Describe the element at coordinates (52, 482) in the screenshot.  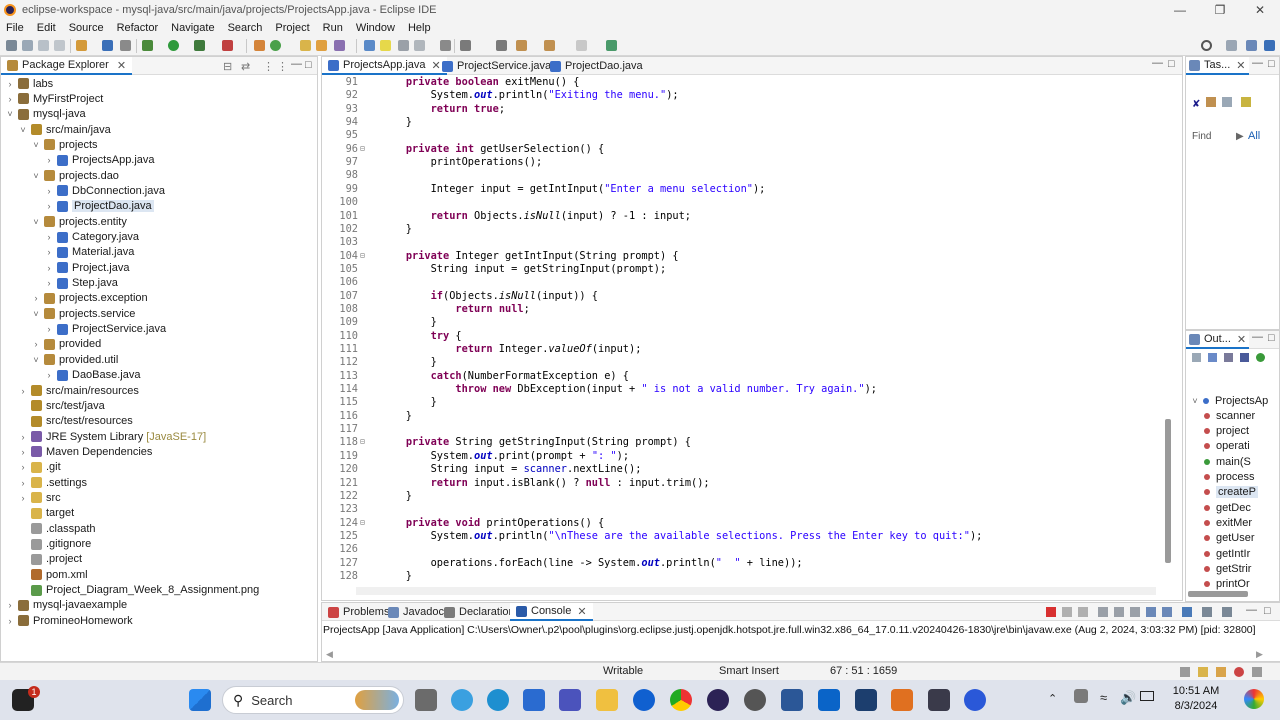
I see `tree-item: › .settings` at that location.